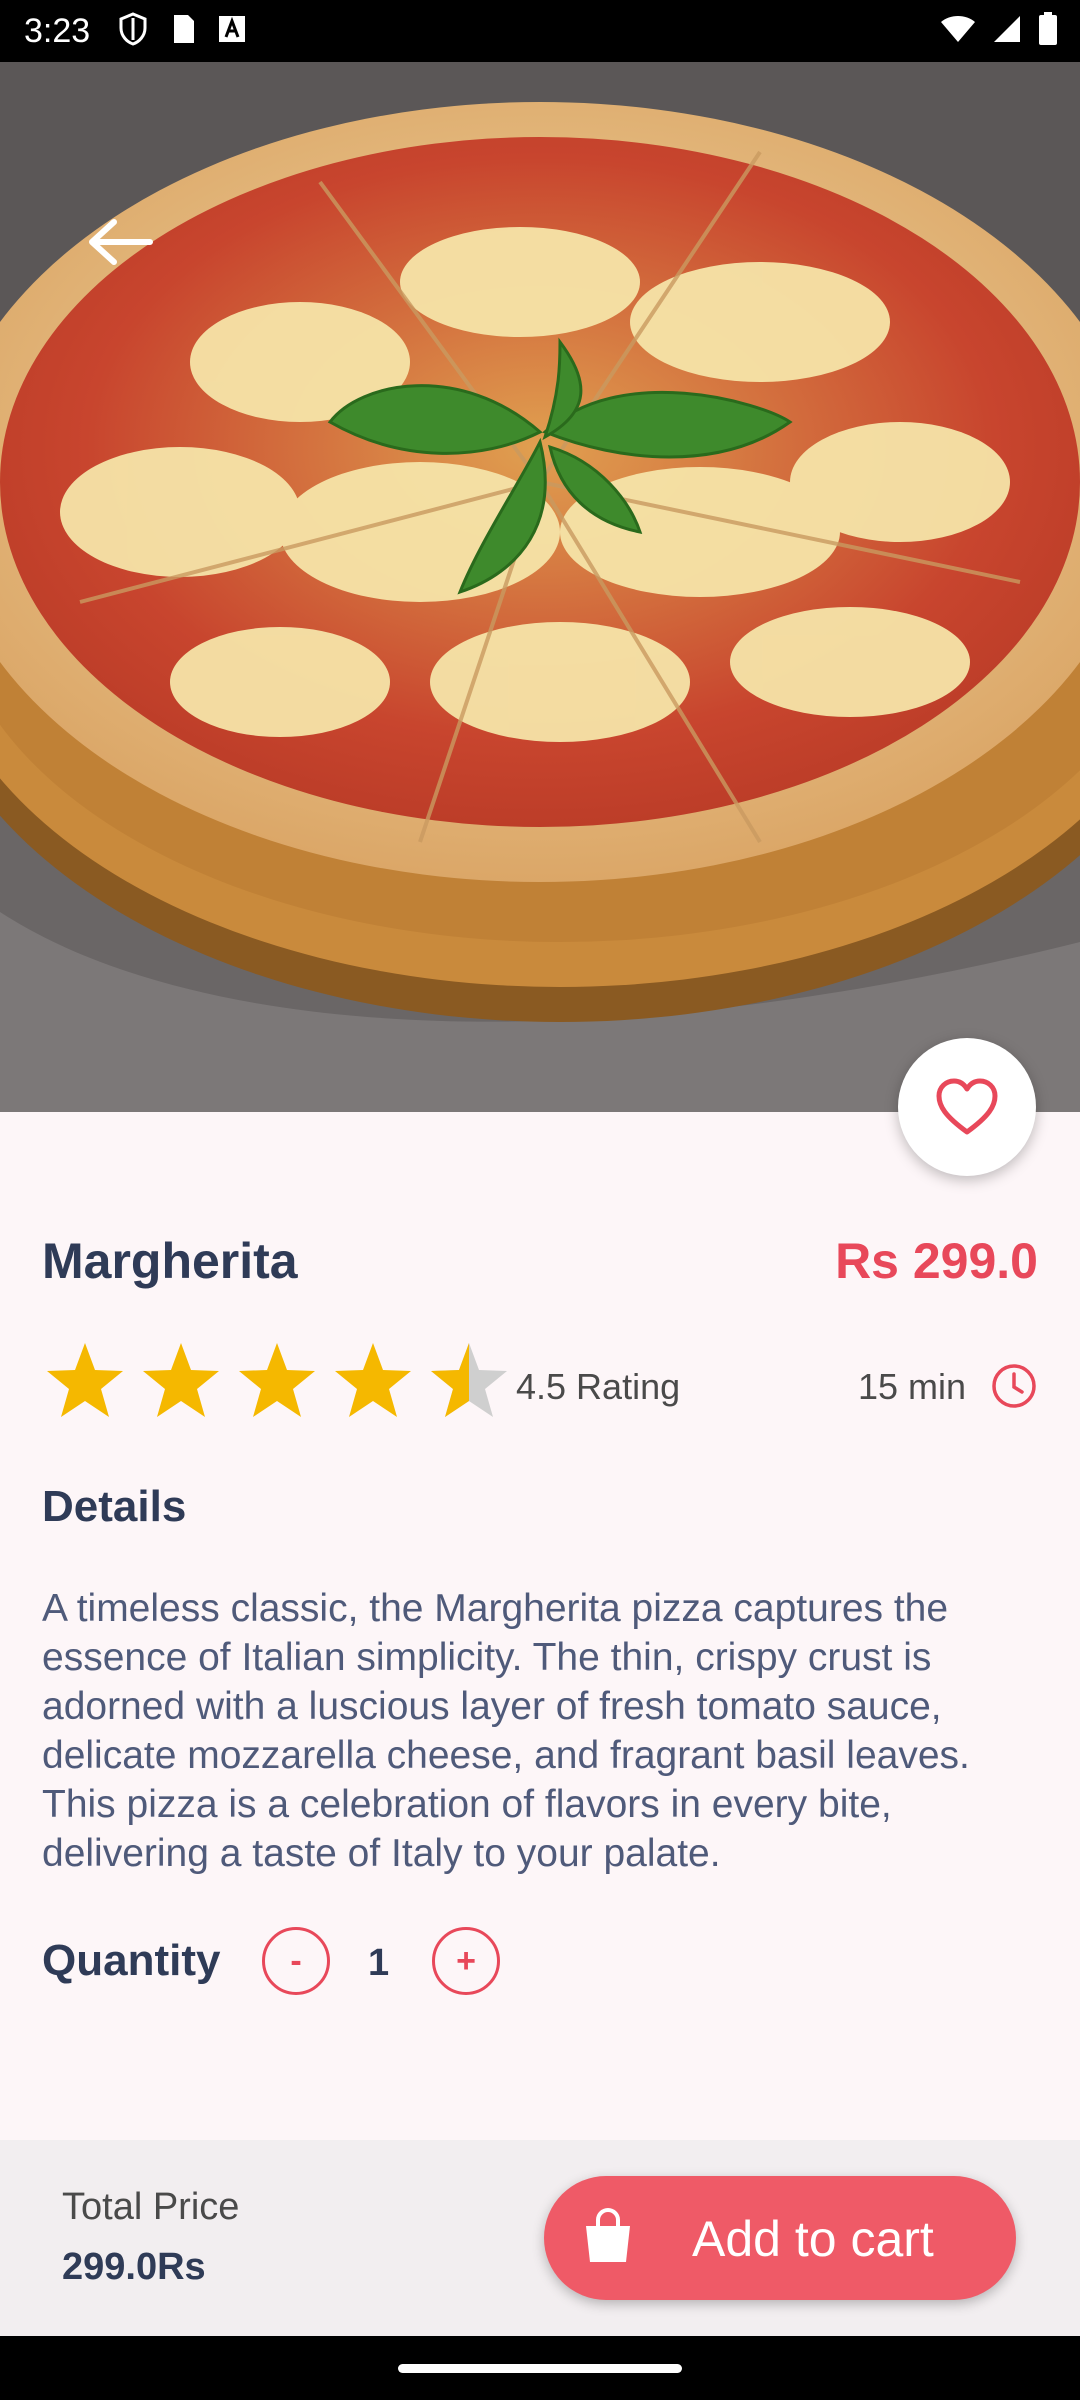 The width and height of the screenshot is (1080, 2400). I want to click on quantity-increase-button: +, so click(466, 1961).